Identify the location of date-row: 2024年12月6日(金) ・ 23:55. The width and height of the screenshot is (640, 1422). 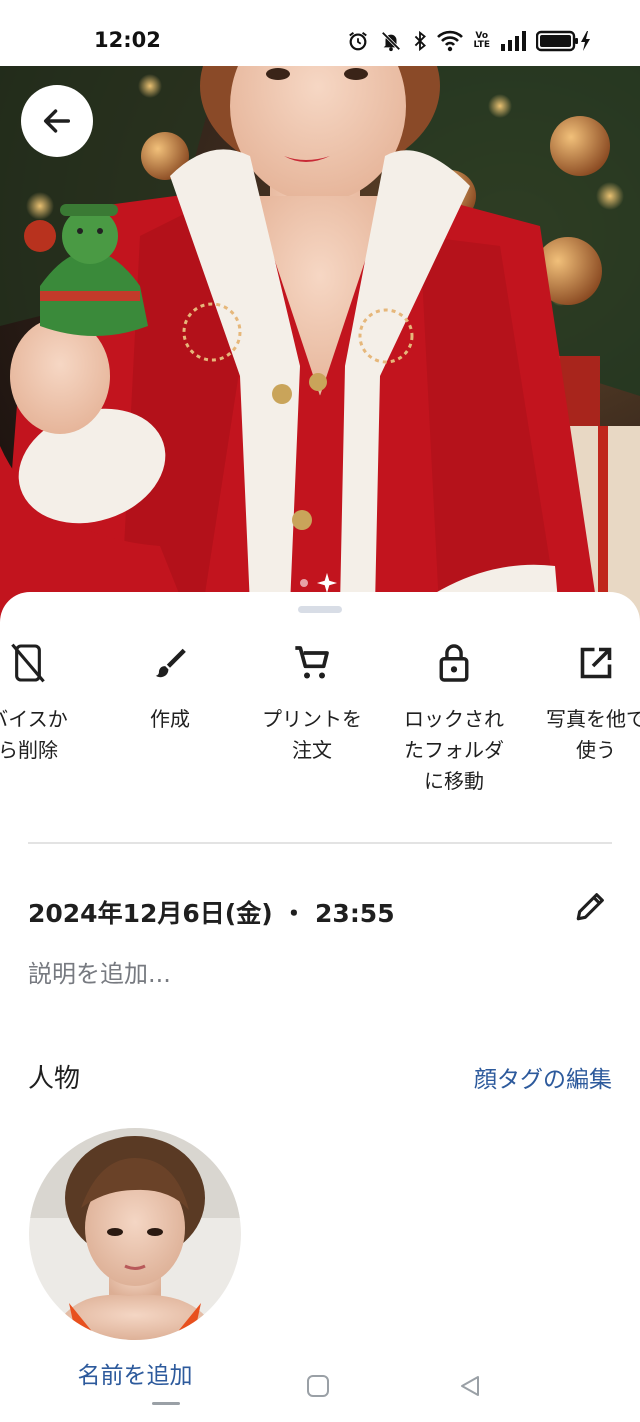
(320, 910).